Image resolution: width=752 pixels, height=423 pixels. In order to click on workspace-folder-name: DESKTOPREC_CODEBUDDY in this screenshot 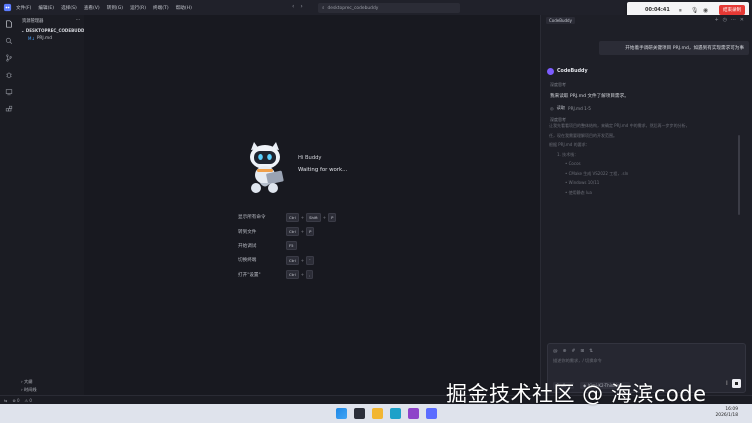, I will do `click(56, 30)`.